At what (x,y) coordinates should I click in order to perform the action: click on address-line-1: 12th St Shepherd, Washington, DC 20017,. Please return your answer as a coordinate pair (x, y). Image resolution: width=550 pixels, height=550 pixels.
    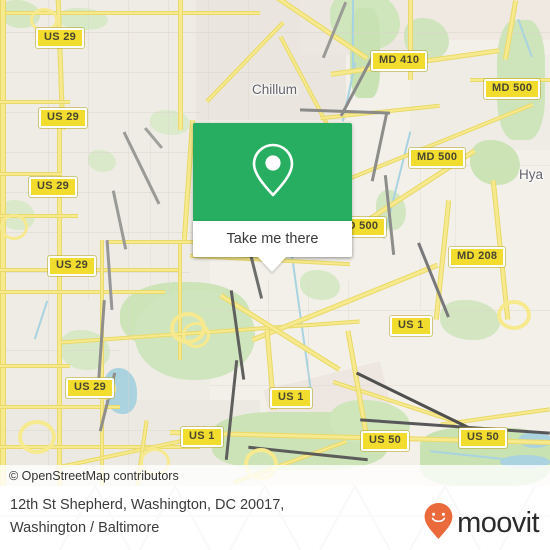
    Looking at the image, I should click on (147, 505).